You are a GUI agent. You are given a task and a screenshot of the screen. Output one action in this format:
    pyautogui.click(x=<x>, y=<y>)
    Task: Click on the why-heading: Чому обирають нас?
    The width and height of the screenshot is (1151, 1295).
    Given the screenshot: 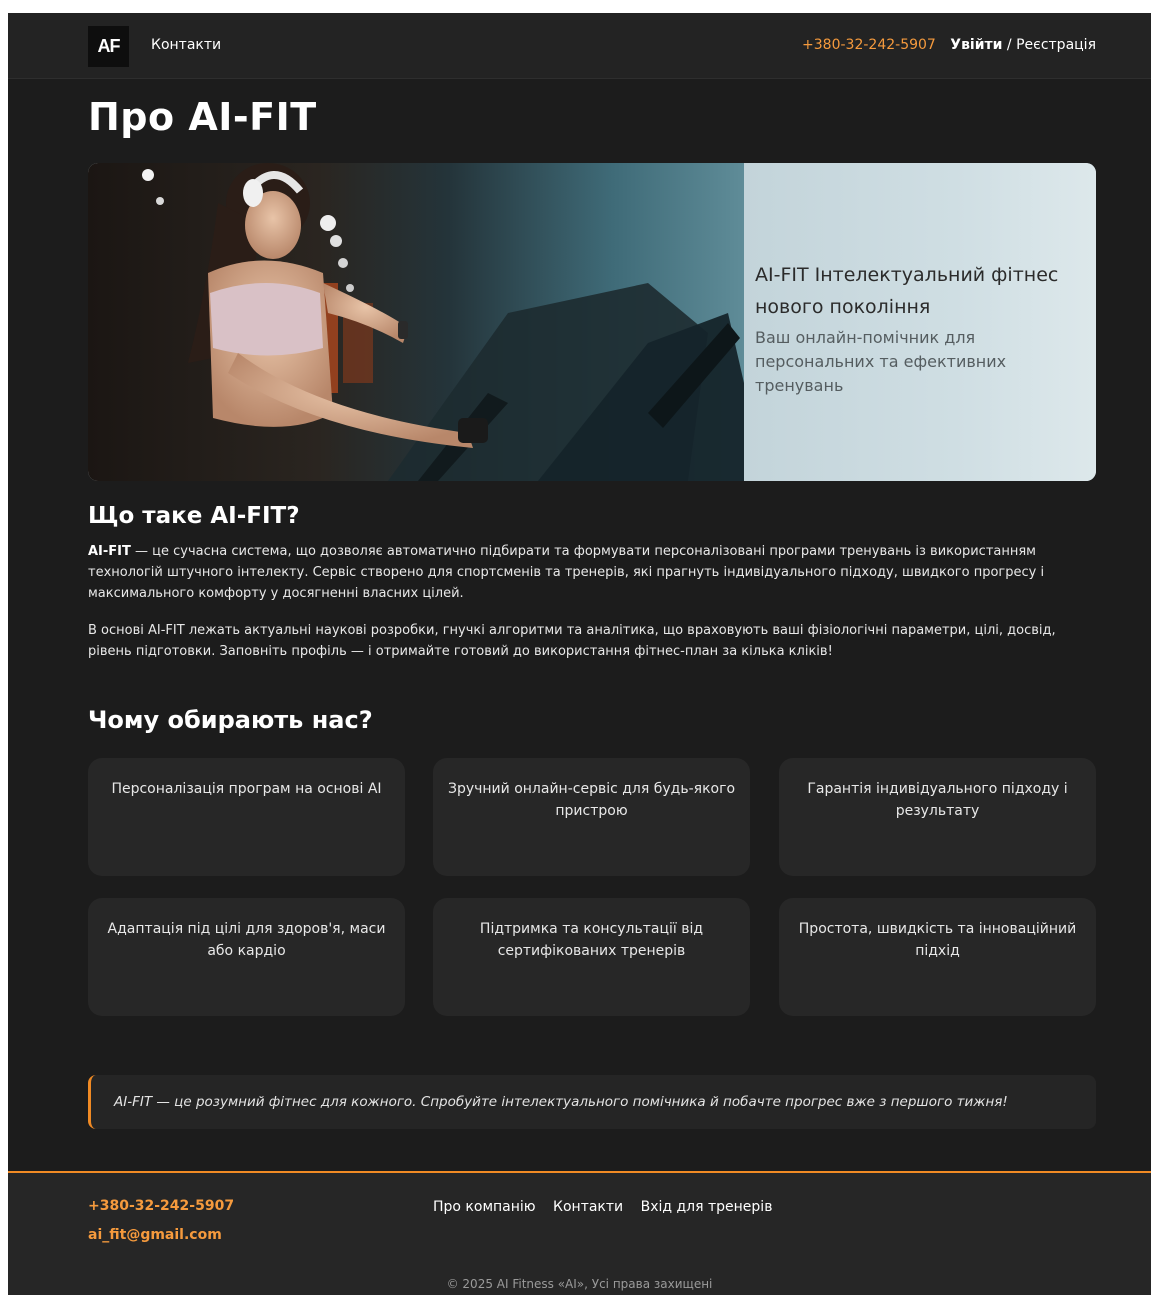 What is the action you would take?
    pyautogui.click(x=230, y=720)
    